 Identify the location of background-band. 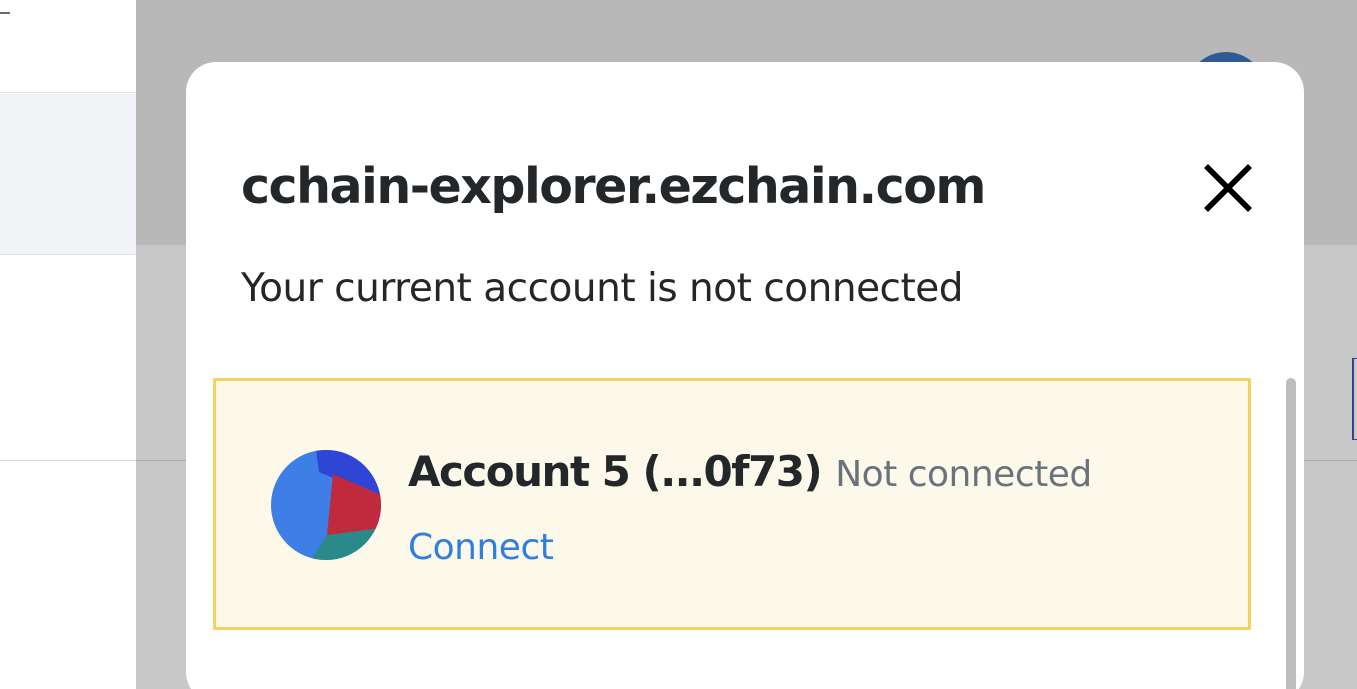
(68, 174).